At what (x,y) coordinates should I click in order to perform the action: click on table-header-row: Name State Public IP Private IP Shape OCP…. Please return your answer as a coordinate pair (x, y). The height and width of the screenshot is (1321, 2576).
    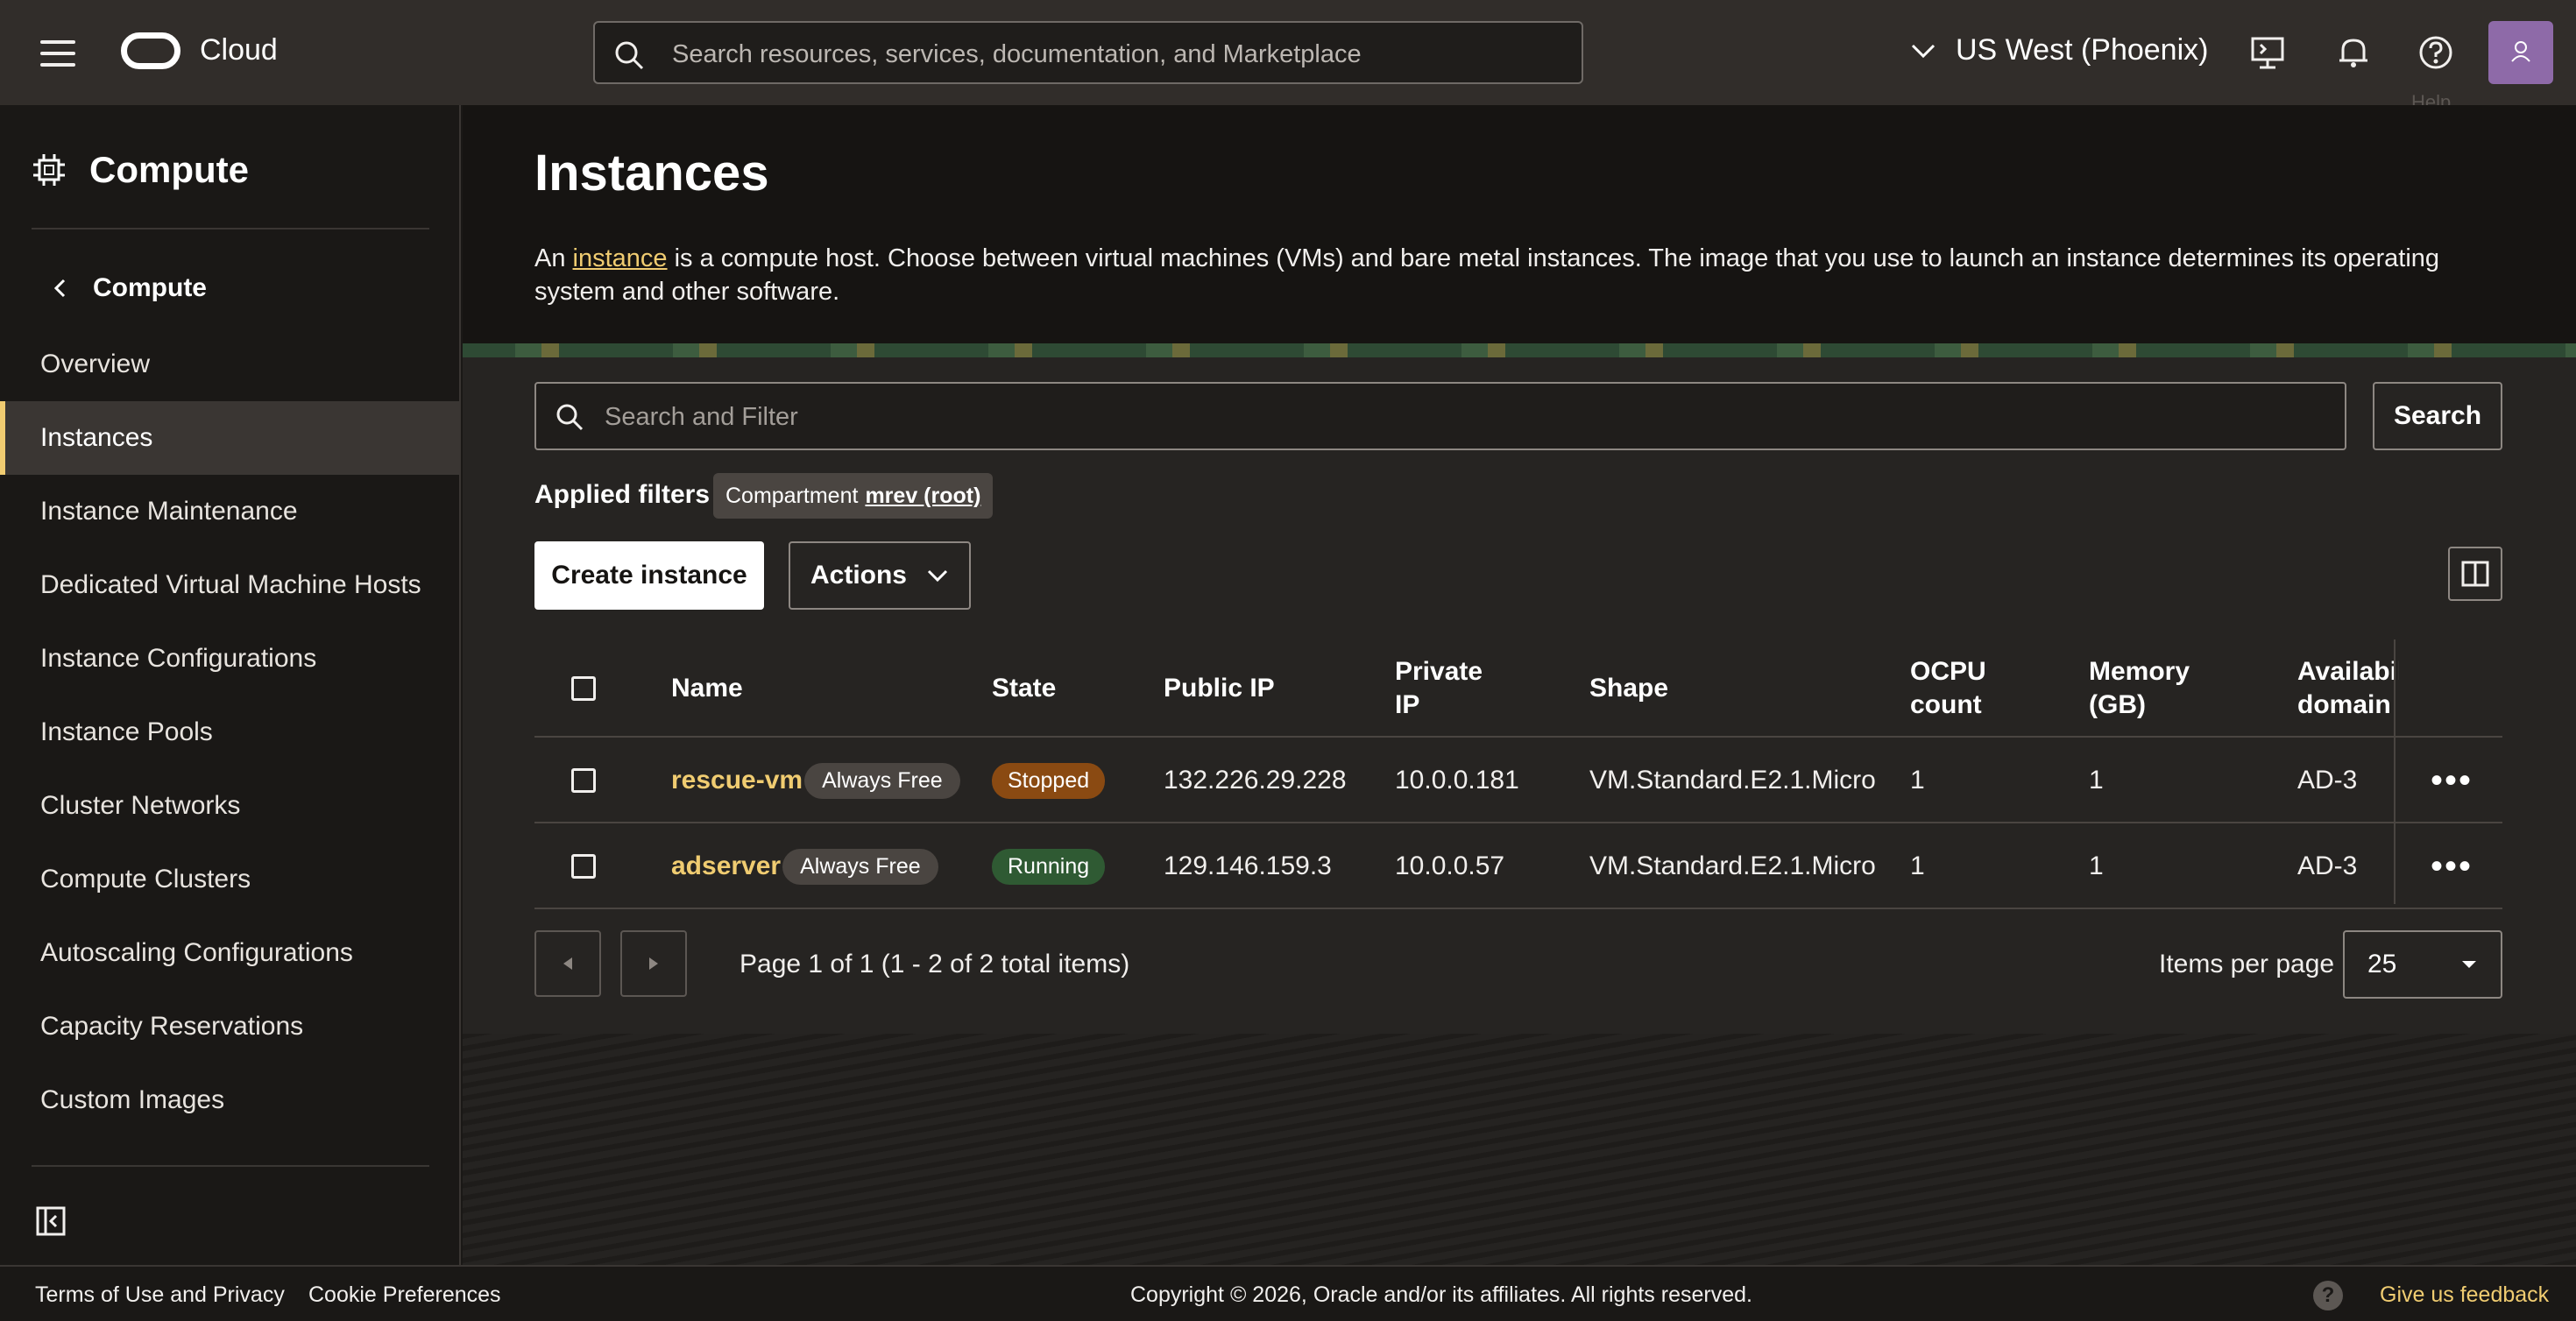
    Looking at the image, I should click on (1518, 688).